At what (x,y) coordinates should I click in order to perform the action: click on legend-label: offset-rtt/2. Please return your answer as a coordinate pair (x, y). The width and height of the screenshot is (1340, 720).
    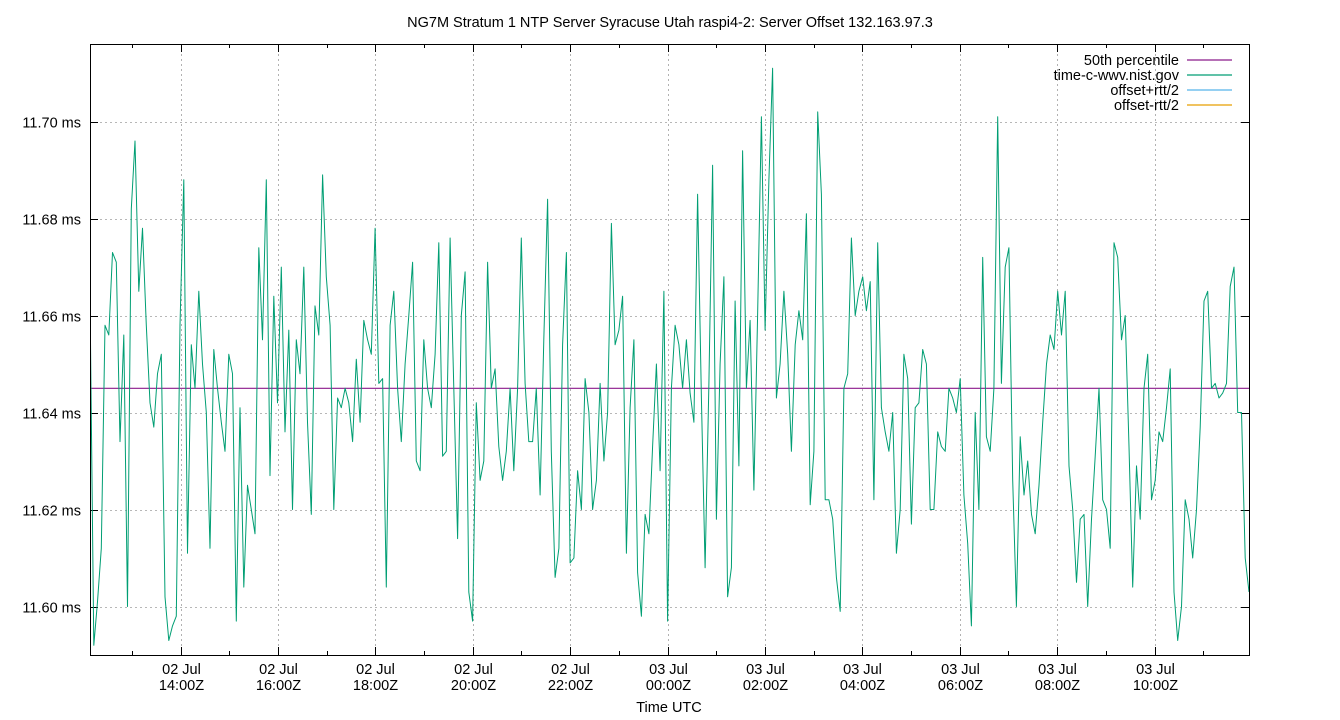
    Looking at the image, I should click on (1146, 106).